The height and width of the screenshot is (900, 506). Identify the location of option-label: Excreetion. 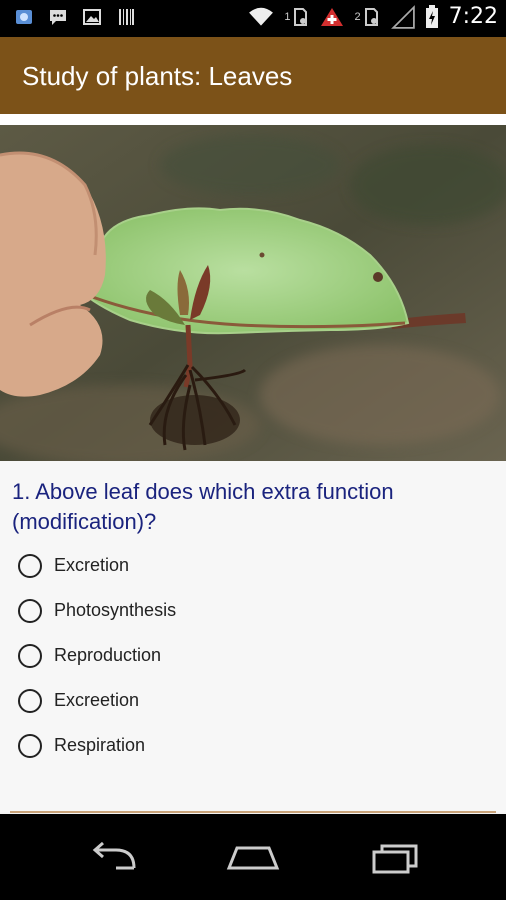
(97, 700).